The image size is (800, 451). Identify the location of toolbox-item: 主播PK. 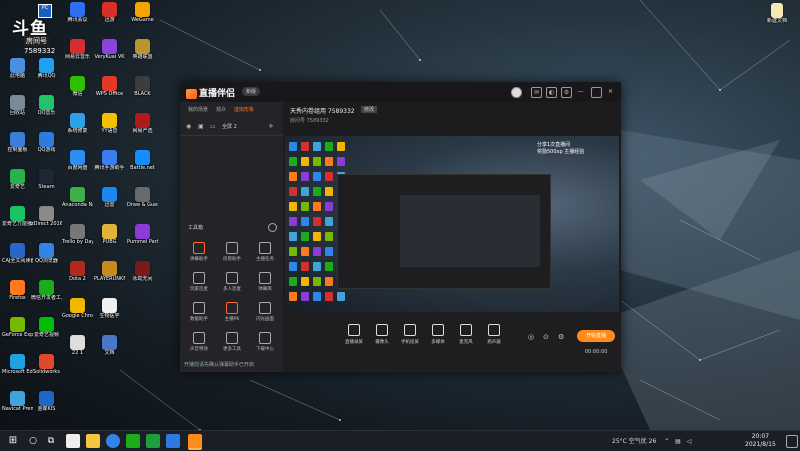
(232, 315).